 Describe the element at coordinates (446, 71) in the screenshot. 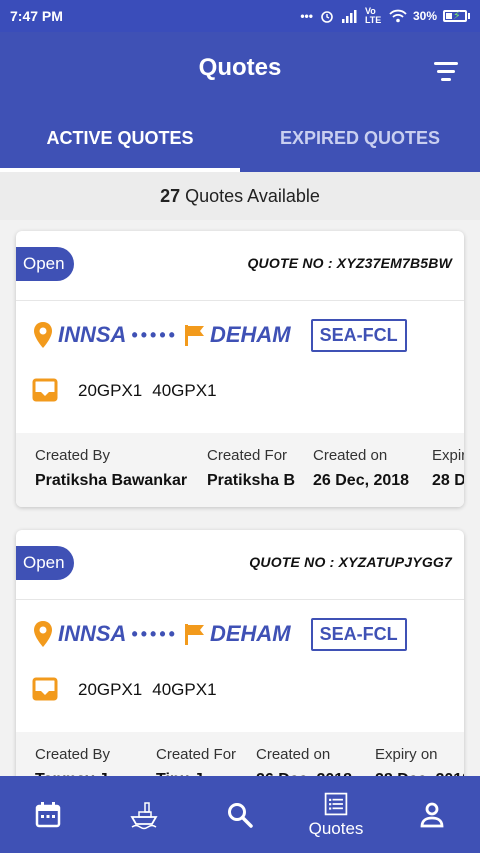

I see `filter-button` at that location.